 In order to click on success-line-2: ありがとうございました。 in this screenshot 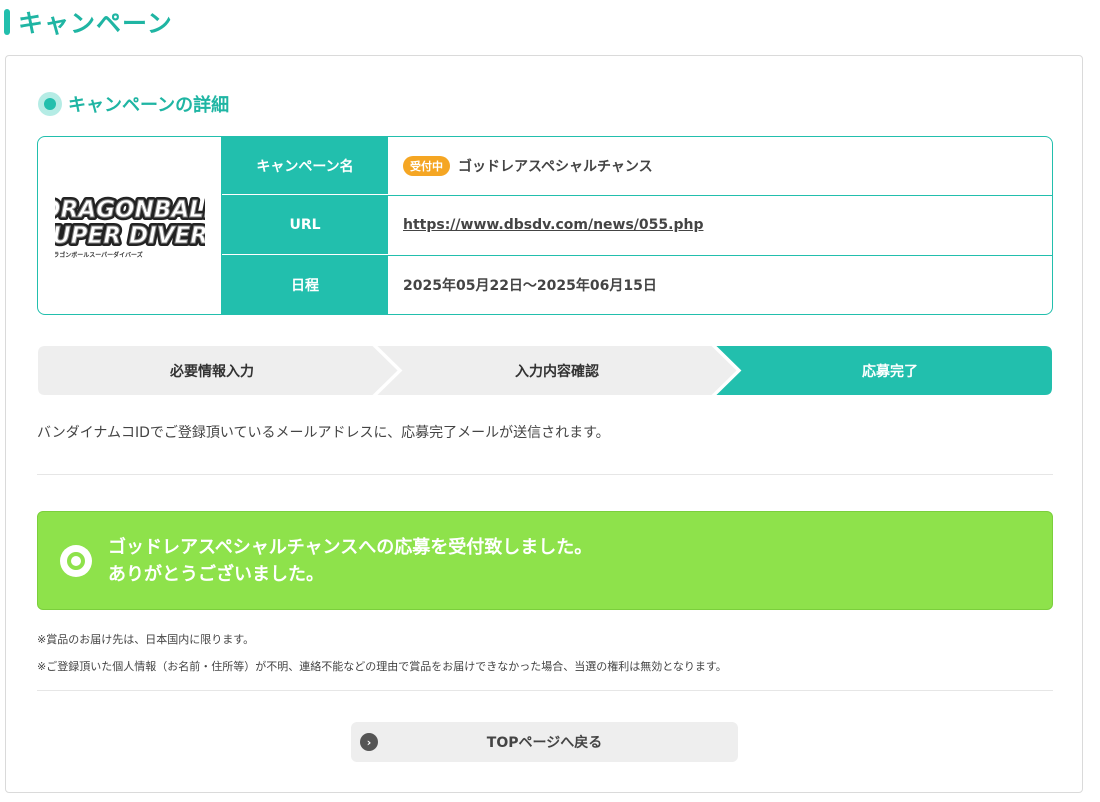, I will do `click(216, 574)`.